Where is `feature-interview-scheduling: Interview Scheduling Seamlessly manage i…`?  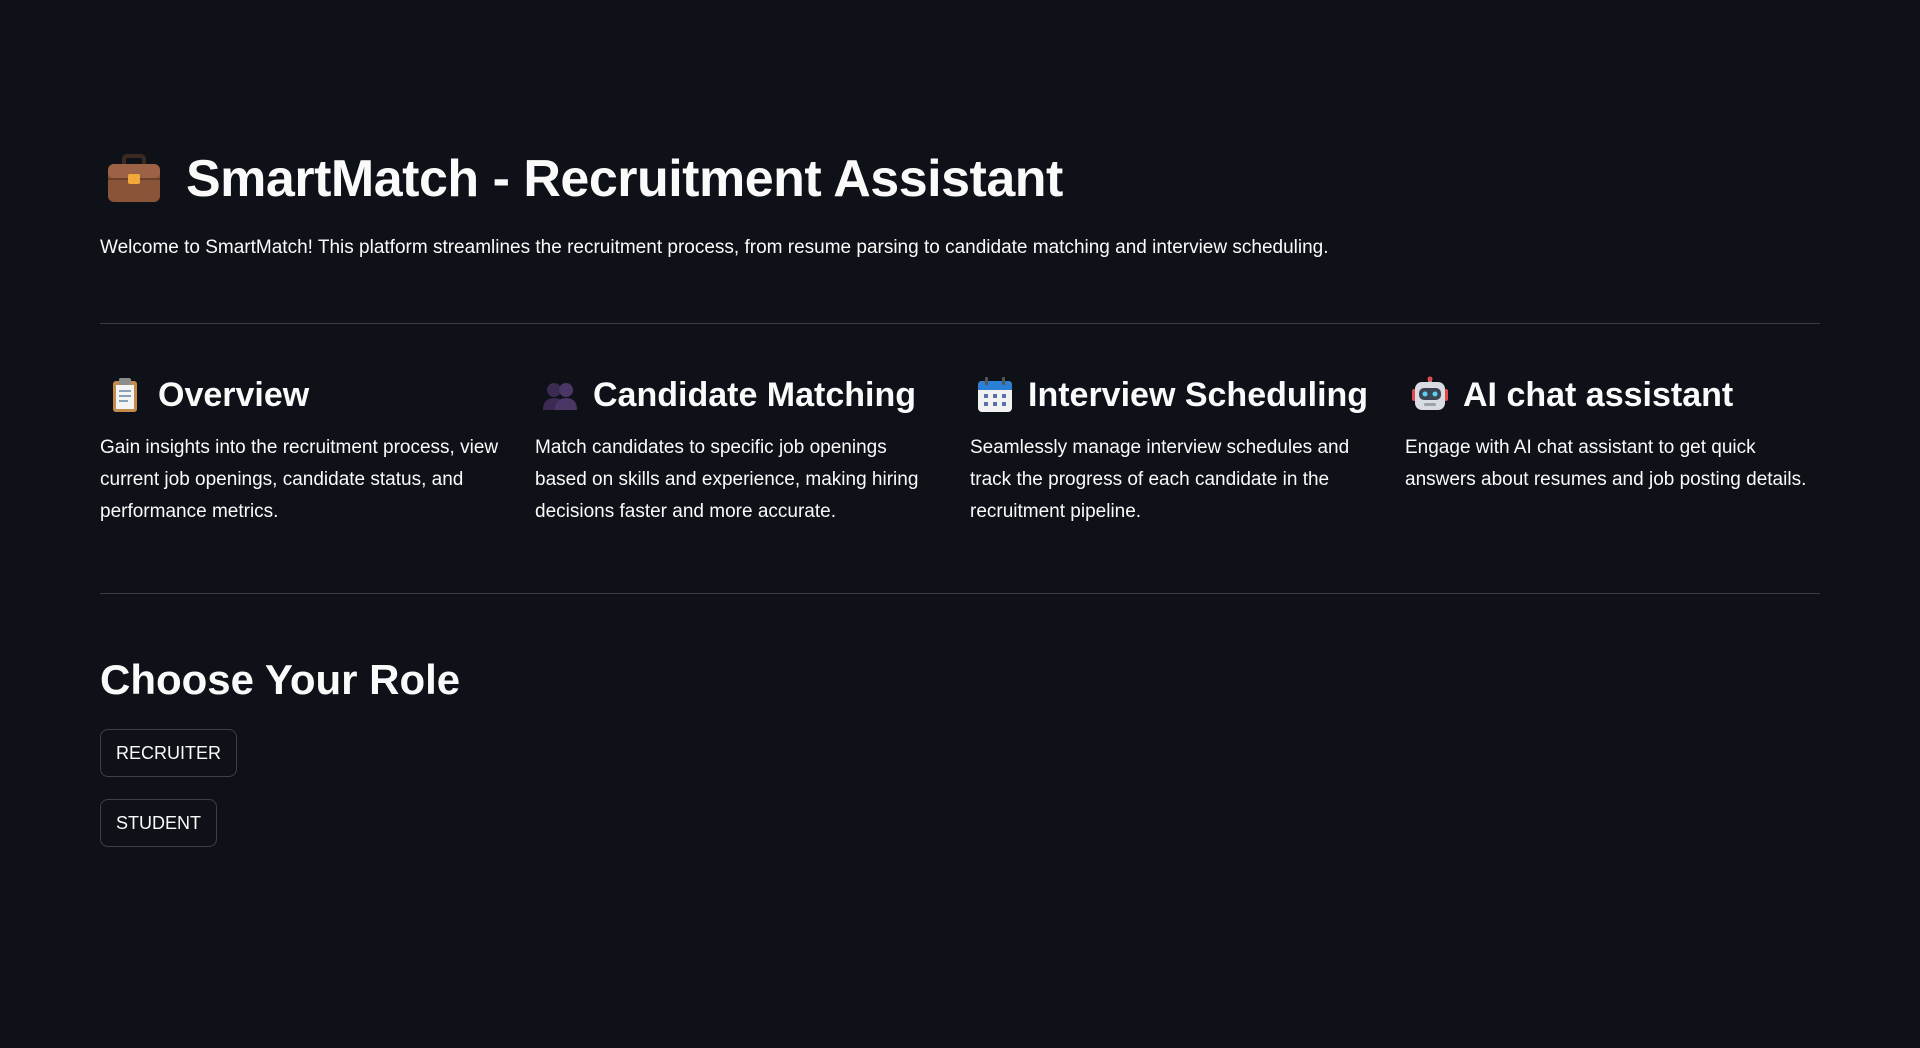
feature-interview-scheduling: Interview Scheduling Seamlessly manage i… is located at coordinates (1172, 450).